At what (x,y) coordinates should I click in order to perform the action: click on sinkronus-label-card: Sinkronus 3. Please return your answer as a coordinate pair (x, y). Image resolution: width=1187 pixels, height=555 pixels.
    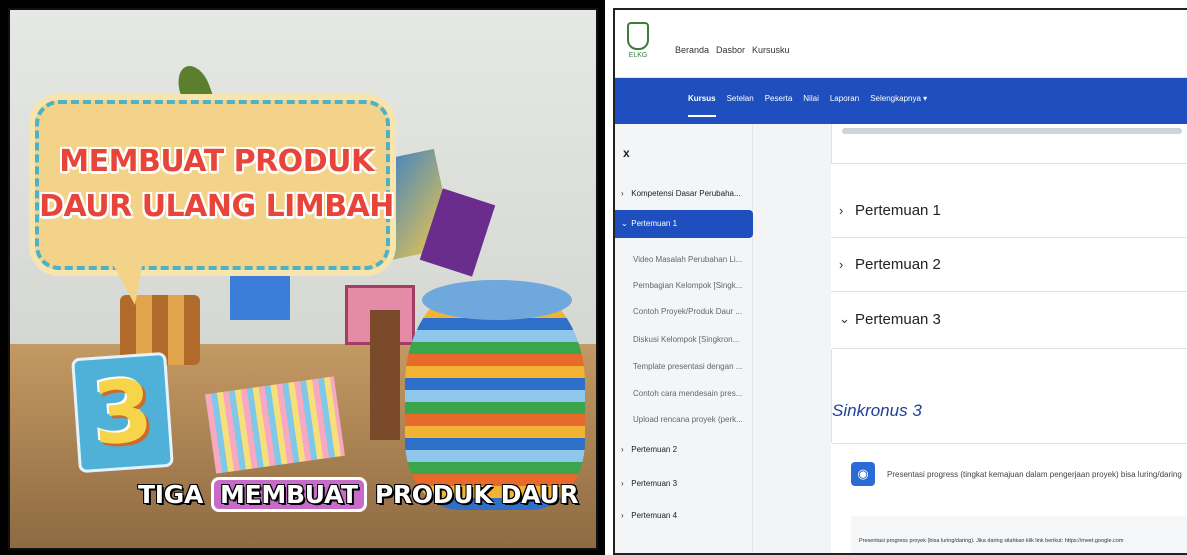
    Looking at the image, I should click on (1009, 396).